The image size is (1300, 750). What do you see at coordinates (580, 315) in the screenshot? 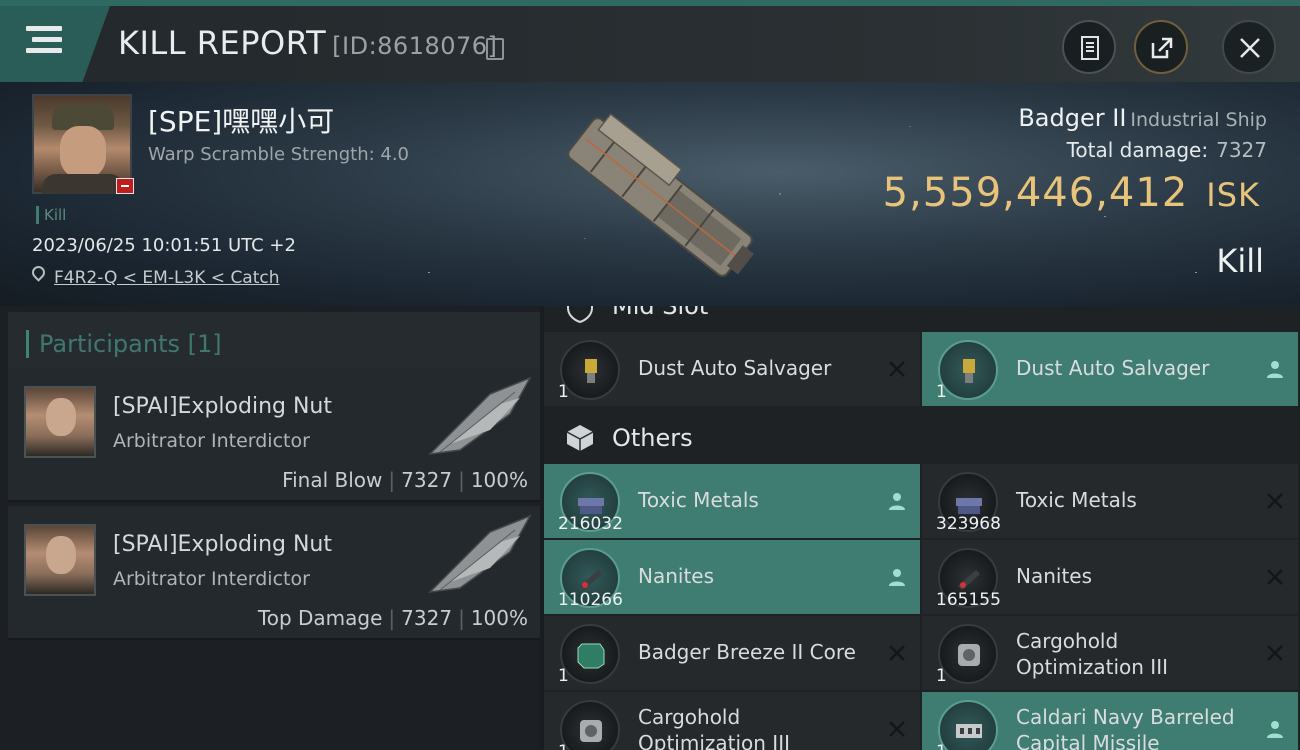
I see `shield-icon` at bounding box center [580, 315].